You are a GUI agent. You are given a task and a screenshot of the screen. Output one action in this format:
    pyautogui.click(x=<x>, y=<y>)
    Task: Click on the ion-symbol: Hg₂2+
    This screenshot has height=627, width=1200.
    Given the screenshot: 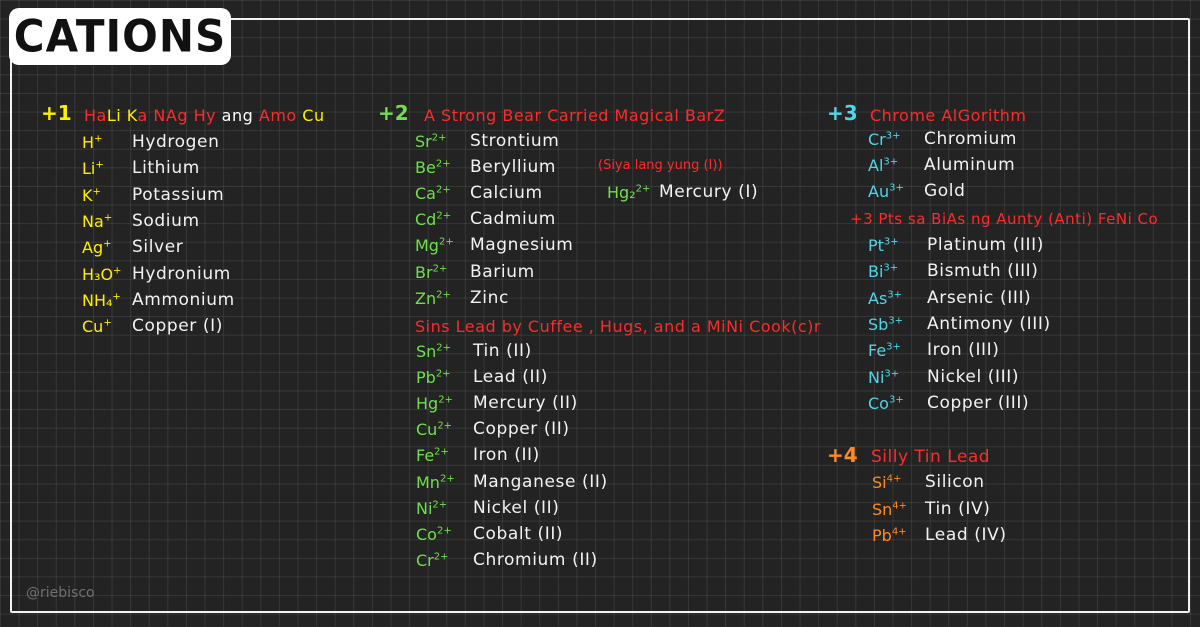 What is the action you would take?
    pyautogui.click(x=629, y=192)
    